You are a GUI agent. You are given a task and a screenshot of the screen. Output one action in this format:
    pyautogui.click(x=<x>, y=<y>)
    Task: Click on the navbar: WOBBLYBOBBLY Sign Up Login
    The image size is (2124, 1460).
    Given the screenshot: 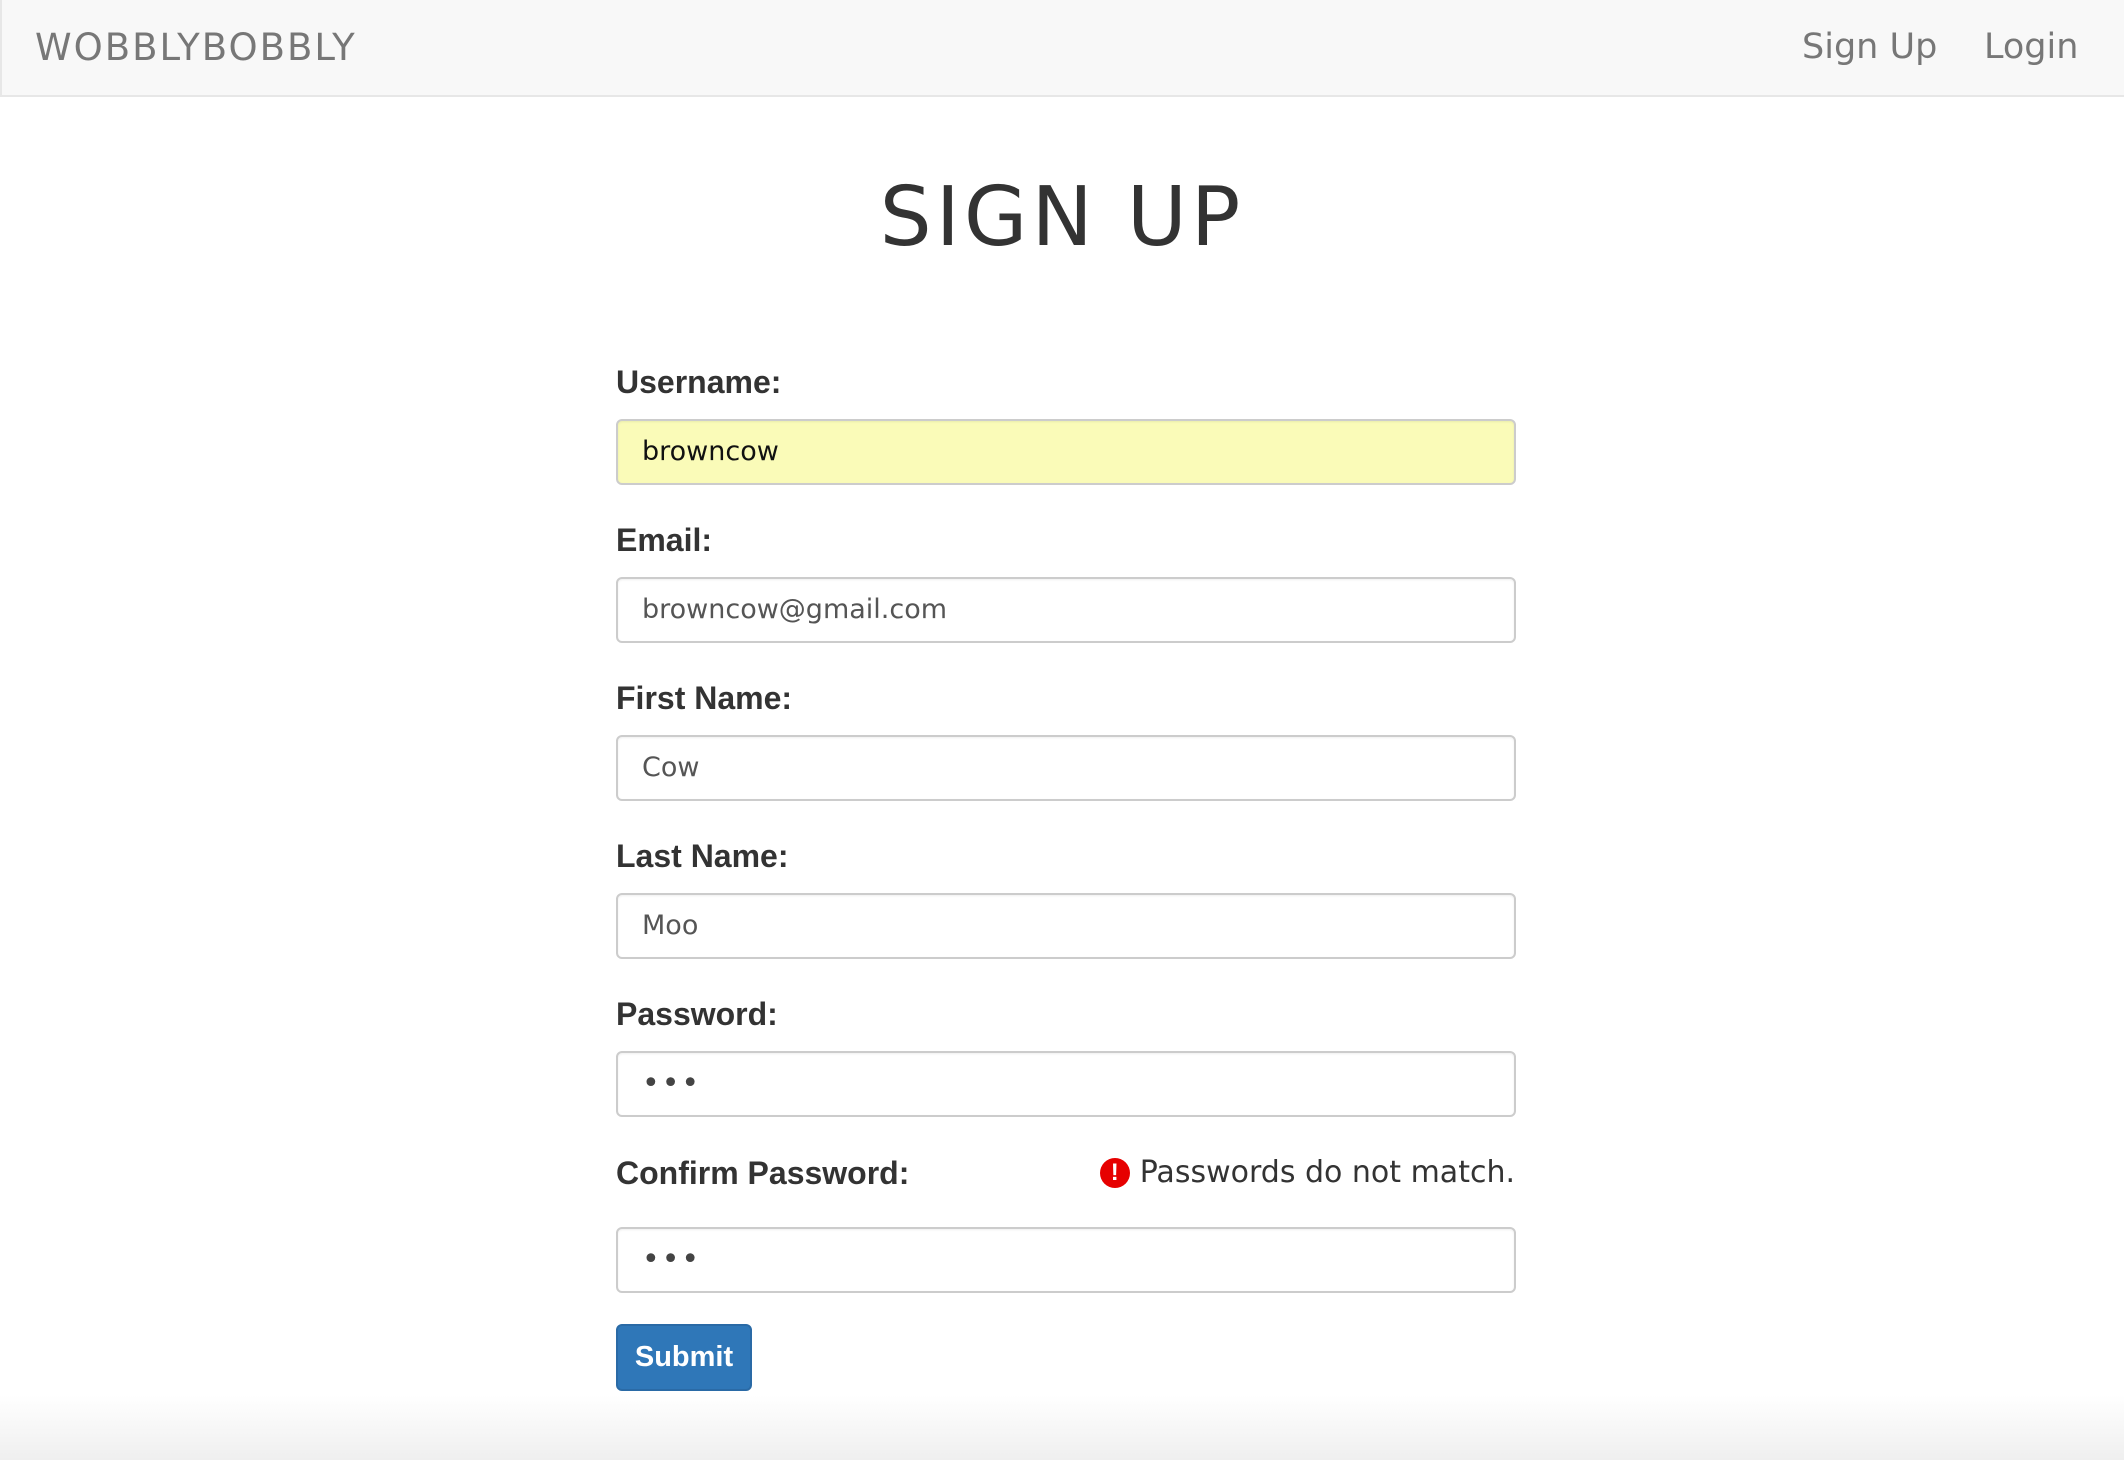 What is the action you would take?
    pyautogui.click(x=1062, y=48)
    